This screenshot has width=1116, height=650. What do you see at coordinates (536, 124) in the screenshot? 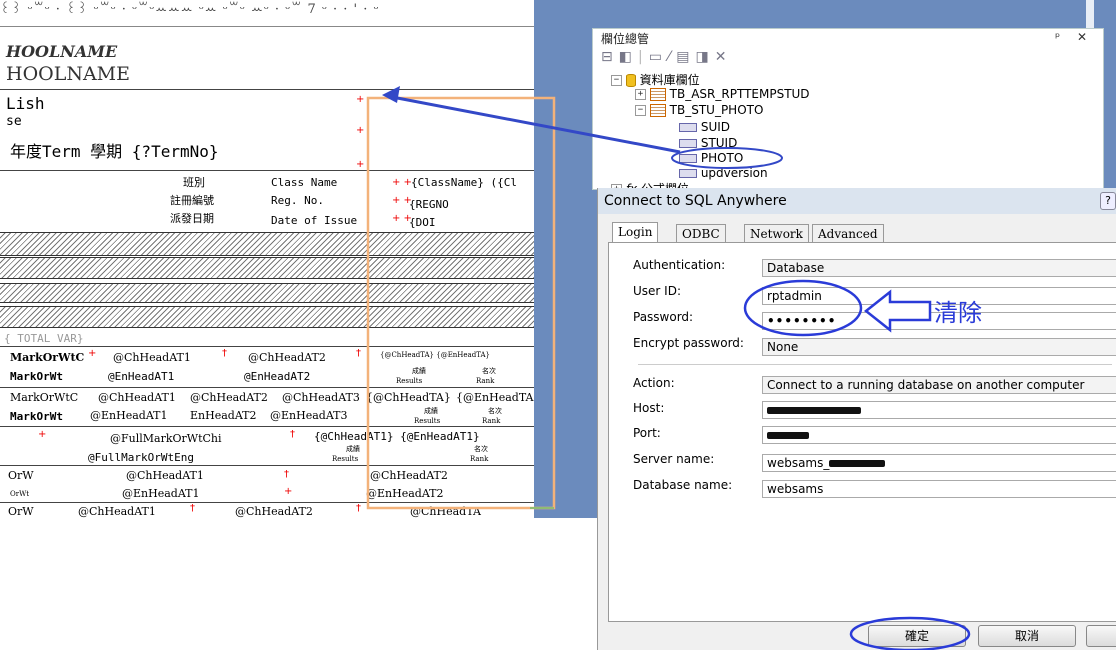
I see `blue-arrow-line` at bounding box center [536, 124].